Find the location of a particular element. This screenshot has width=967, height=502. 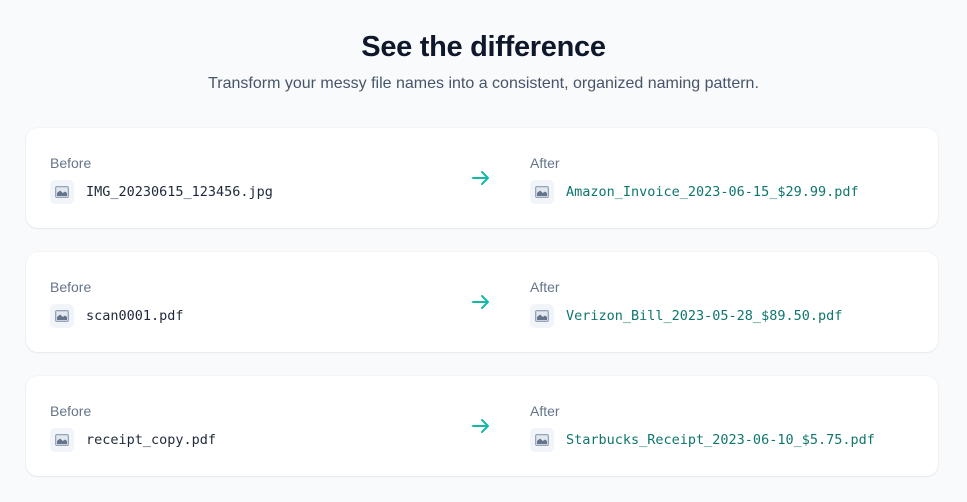

section-title: See the difference is located at coordinates (483, 47).